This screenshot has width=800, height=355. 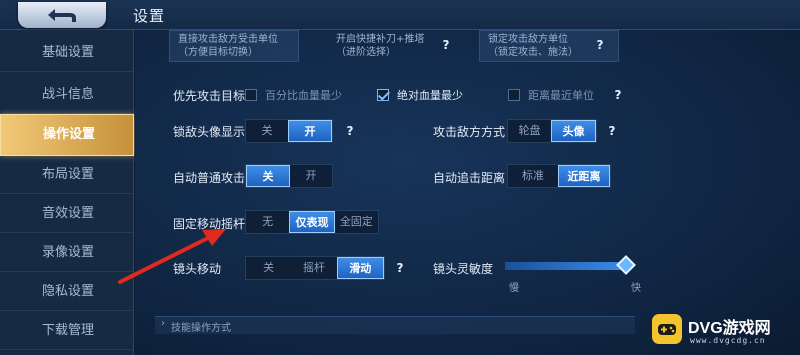 I want to click on watermark-url: www.dvgcdg.cn, so click(x=728, y=340).